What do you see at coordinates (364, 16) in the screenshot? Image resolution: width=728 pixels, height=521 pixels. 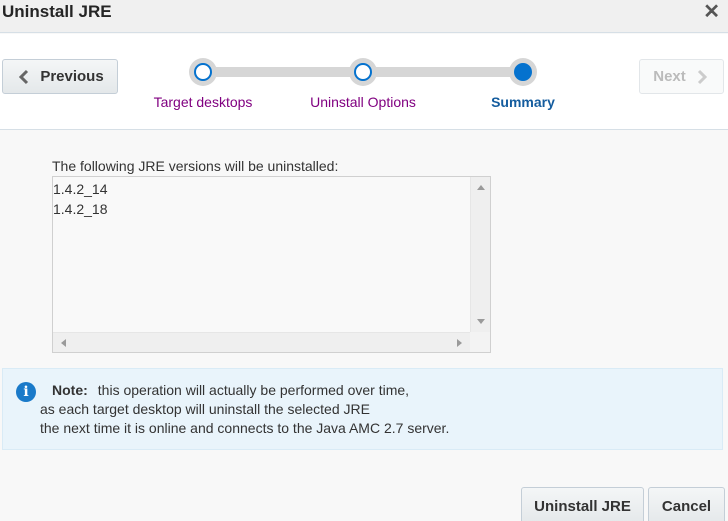 I see `dialog-titlebar: Uninstall JRE ✕` at bounding box center [364, 16].